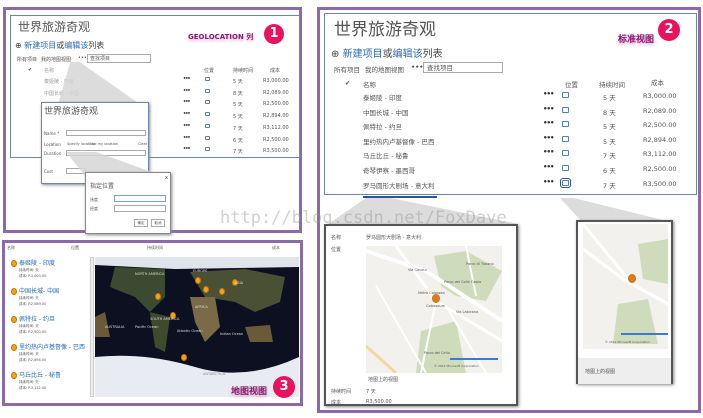 Image resolution: width=703 pixels, height=418 pixels. Describe the element at coordinates (389, 170) in the screenshot. I see `row-name: 奇琴伊察 - 墨西哥` at that location.